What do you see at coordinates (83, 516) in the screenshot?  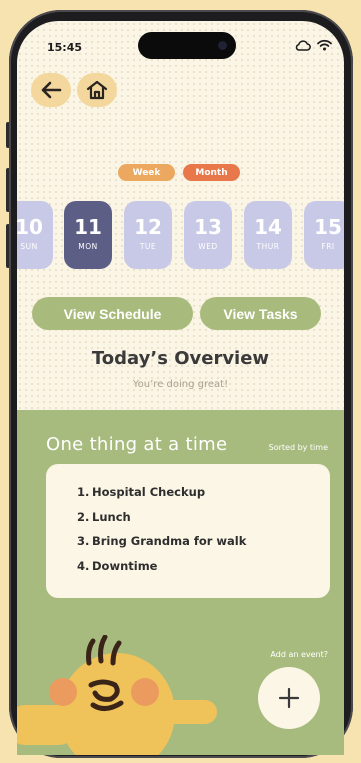 I see `list-item-index: 2.` at bounding box center [83, 516].